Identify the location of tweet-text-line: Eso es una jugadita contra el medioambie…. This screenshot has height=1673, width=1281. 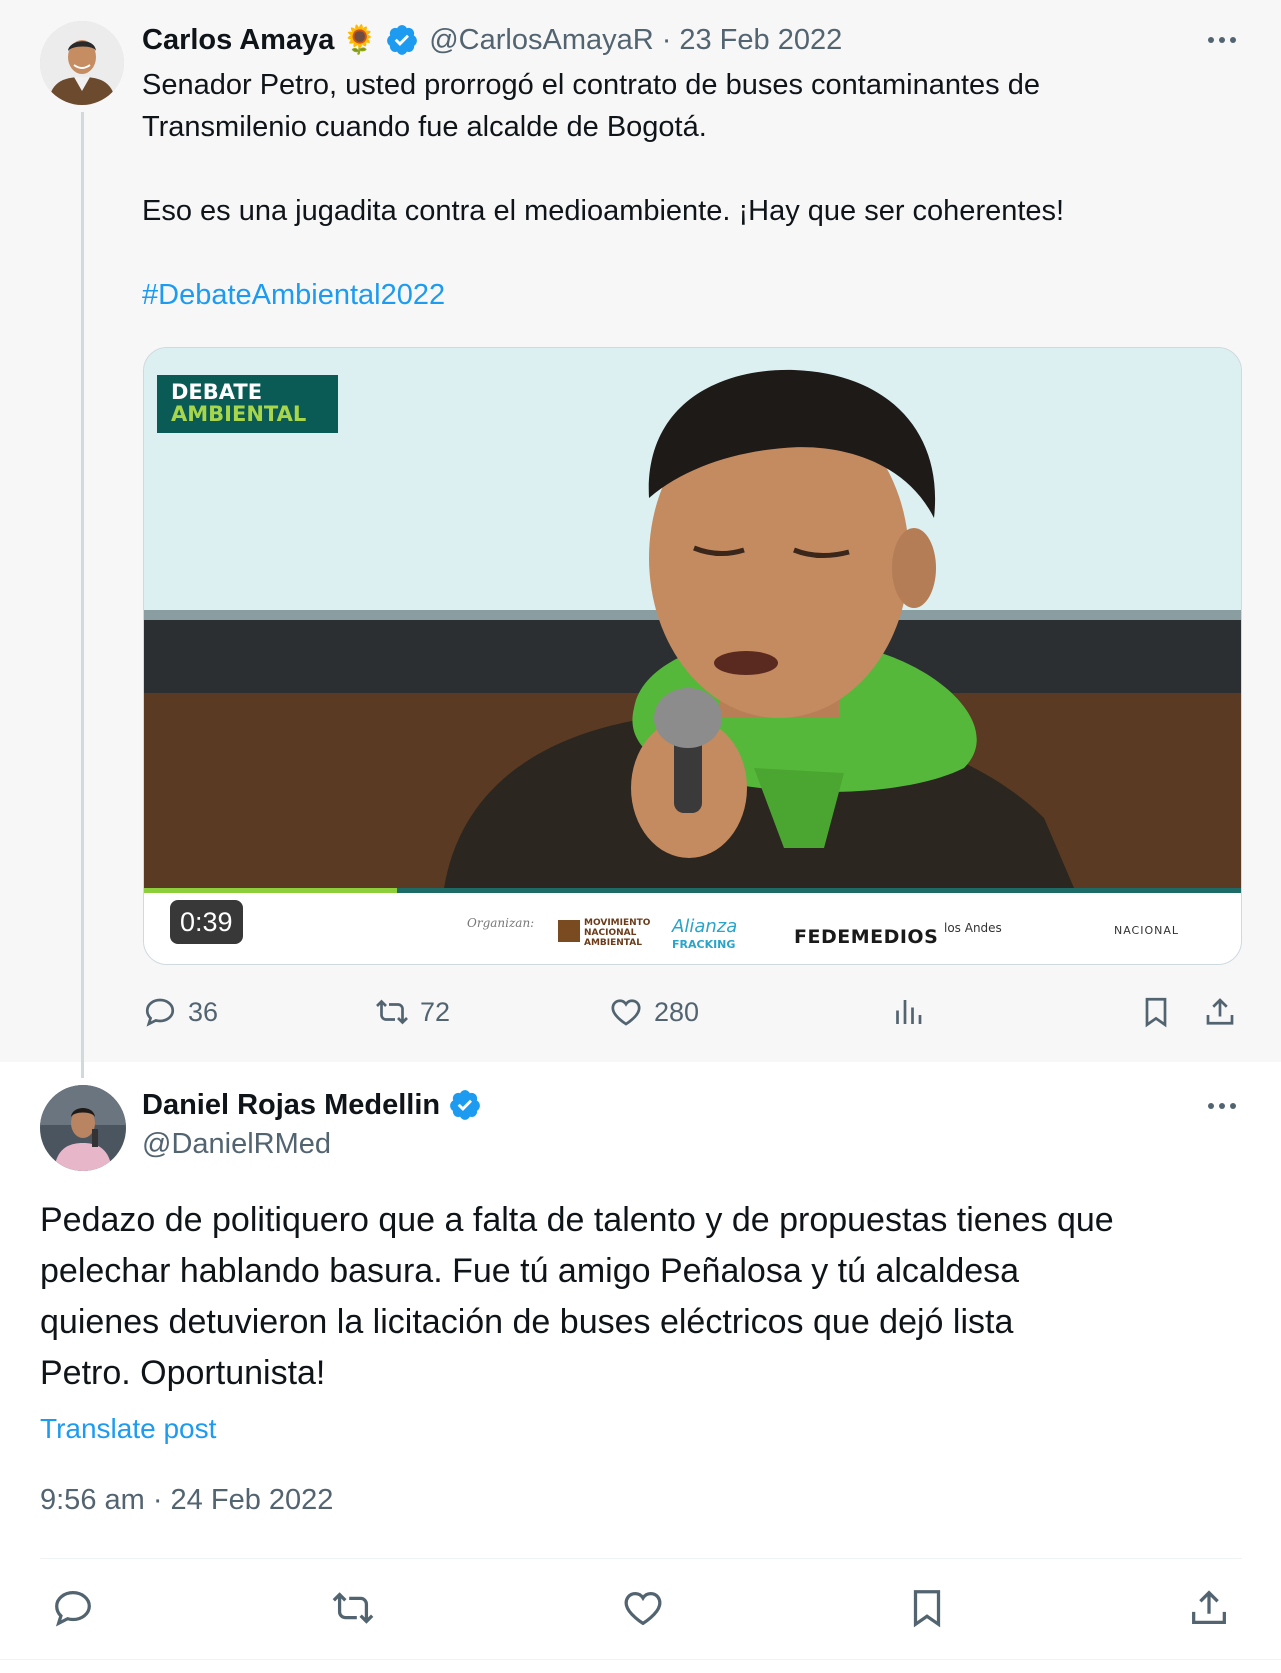
(603, 211).